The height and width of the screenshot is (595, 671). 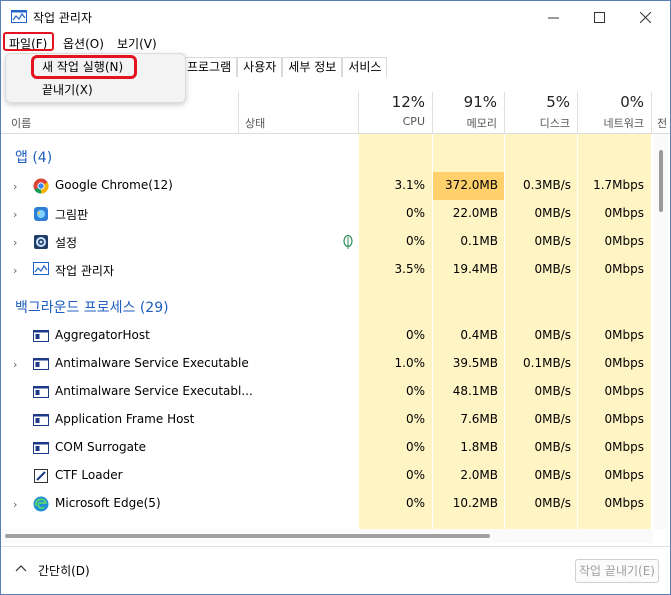 What do you see at coordinates (72, 215) in the screenshot?
I see `process-name: 그림판` at bounding box center [72, 215].